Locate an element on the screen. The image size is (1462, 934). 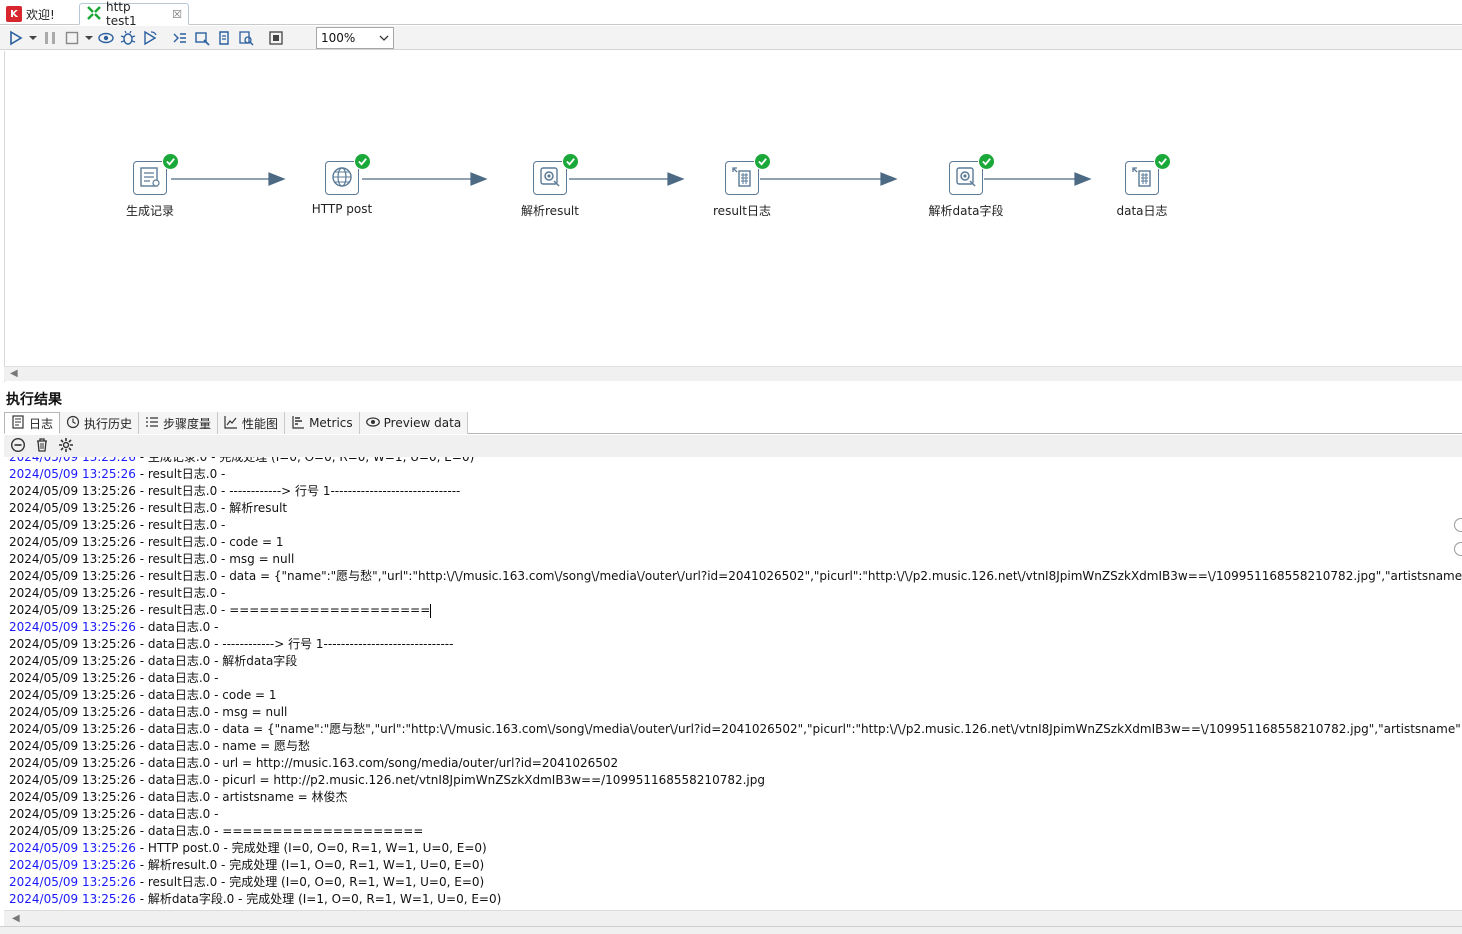
minimize-handle-icon is located at coordinates (1458, 525).